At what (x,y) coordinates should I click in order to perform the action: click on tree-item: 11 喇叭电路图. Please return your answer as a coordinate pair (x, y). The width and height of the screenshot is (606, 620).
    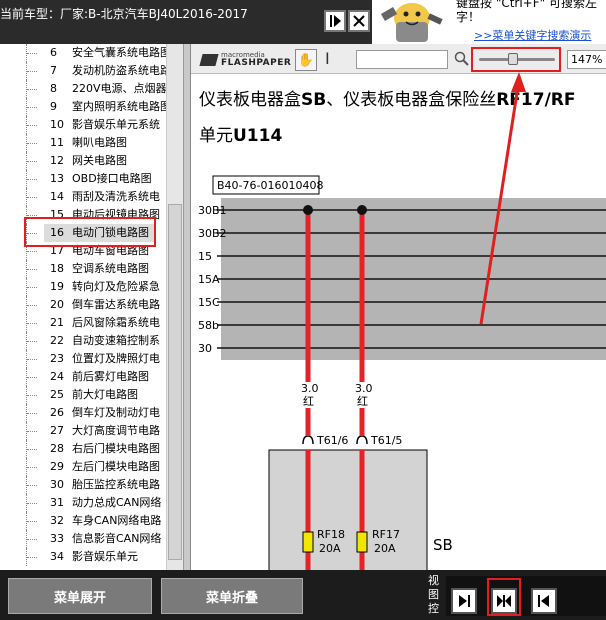
    Looking at the image, I should click on (83, 143).